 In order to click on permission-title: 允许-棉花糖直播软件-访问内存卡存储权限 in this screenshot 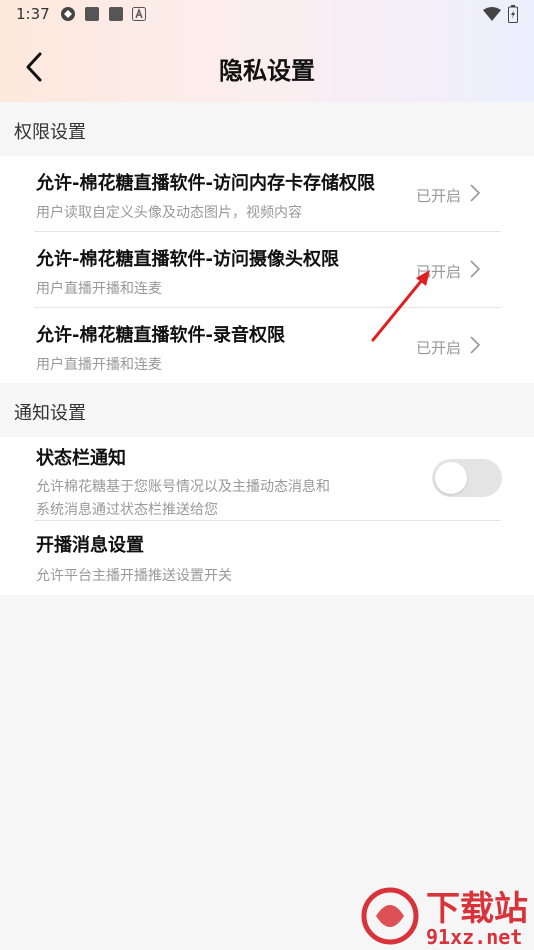, I will do `click(205, 183)`.